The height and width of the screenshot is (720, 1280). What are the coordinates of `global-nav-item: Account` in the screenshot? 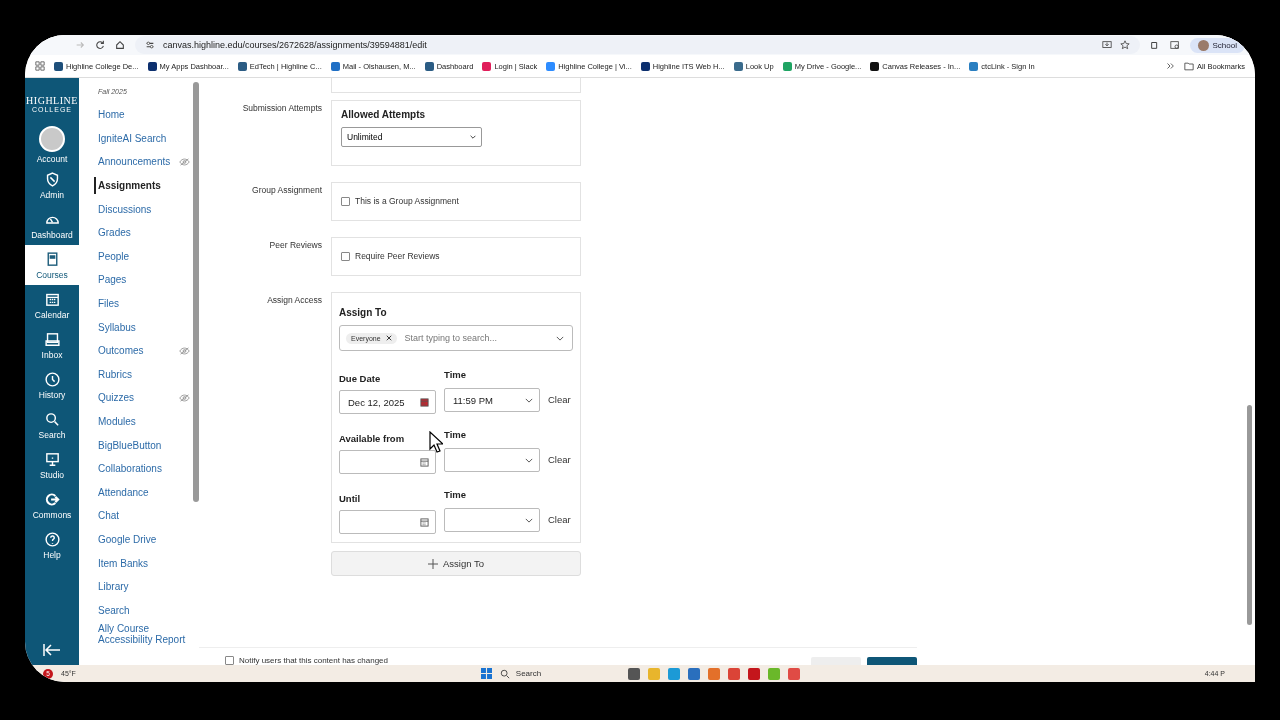 It's located at (52, 145).